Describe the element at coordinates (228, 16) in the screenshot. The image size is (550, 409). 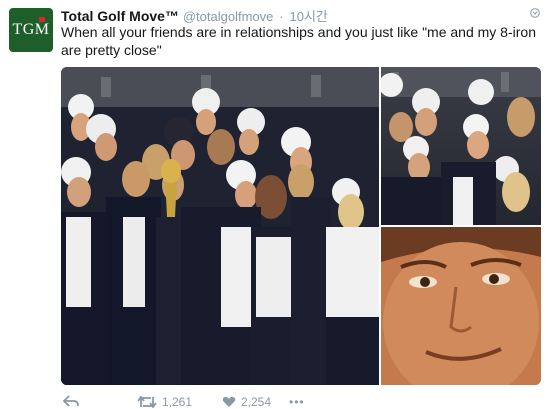
I see `user-handle: @totalgolfmove` at that location.